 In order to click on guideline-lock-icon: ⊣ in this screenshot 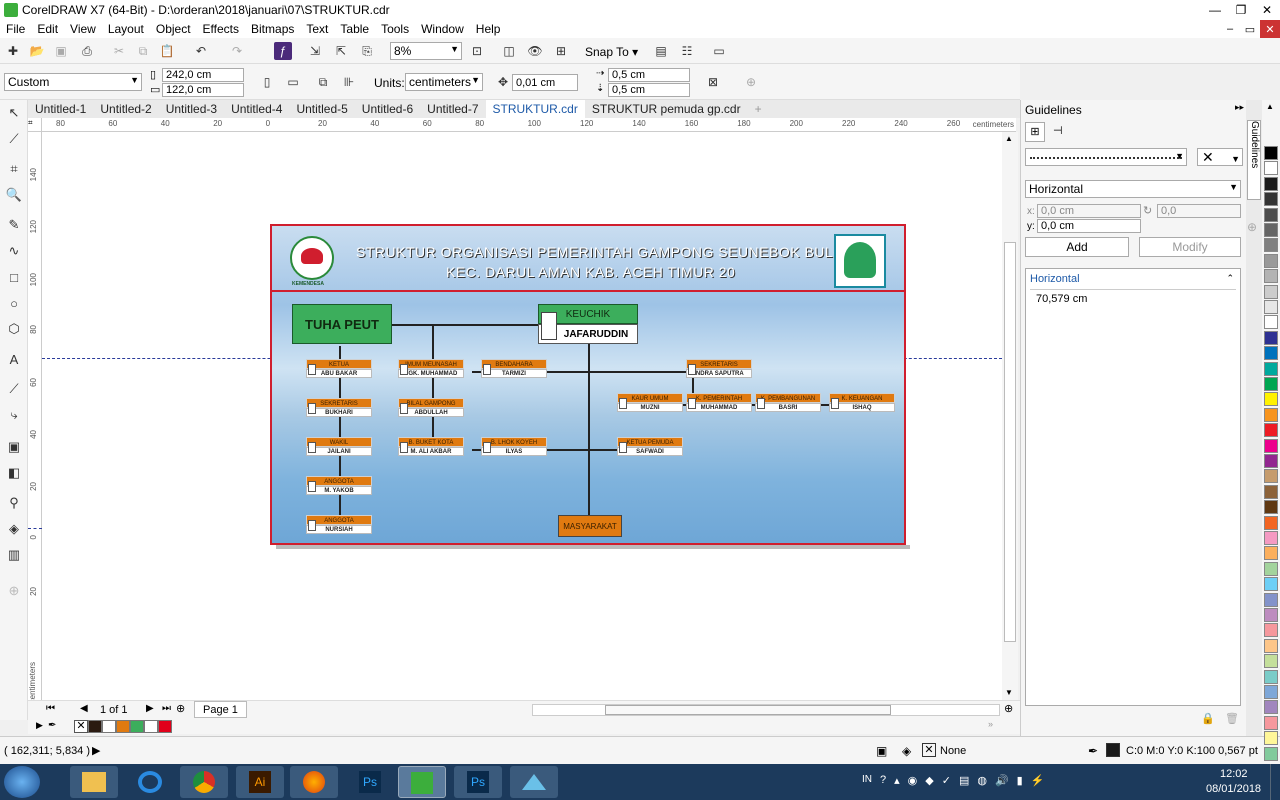, I will do `click(1058, 130)`.